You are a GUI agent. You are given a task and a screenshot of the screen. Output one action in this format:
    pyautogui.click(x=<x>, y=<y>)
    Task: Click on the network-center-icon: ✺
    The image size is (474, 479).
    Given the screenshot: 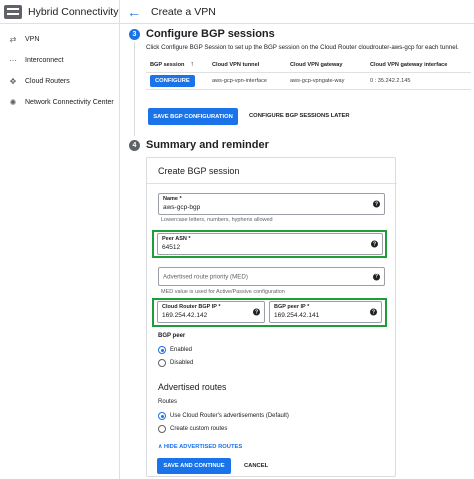 What is the action you would take?
    pyautogui.click(x=13, y=102)
    